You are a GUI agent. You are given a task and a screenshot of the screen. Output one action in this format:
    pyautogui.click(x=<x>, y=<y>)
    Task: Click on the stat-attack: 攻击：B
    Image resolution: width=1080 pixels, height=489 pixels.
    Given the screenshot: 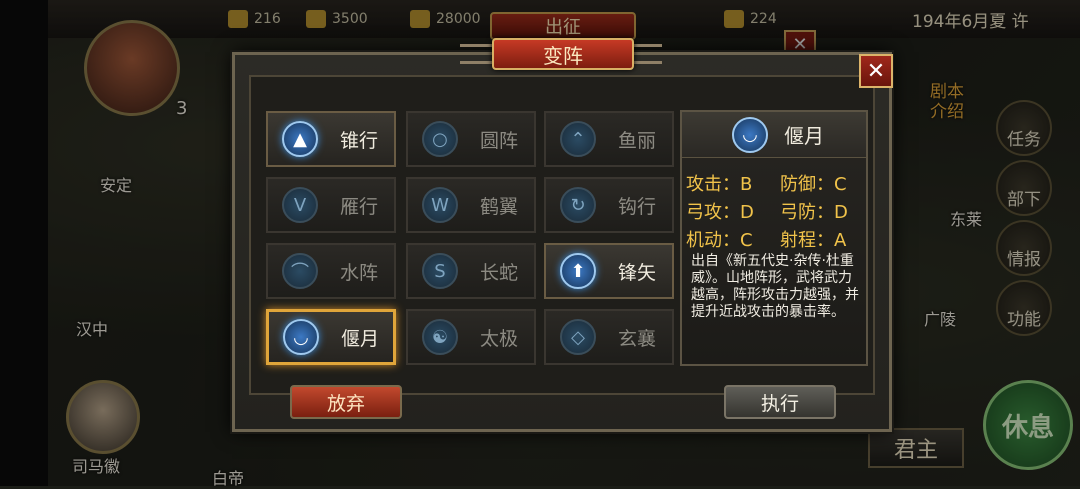 What is the action you would take?
    pyautogui.click(x=719, y=184)
    